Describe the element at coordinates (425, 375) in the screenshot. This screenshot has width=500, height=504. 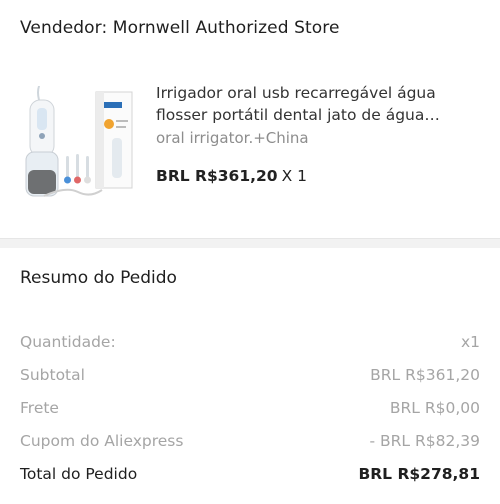
I see `summary-value: BRL R$361,20` at that location.